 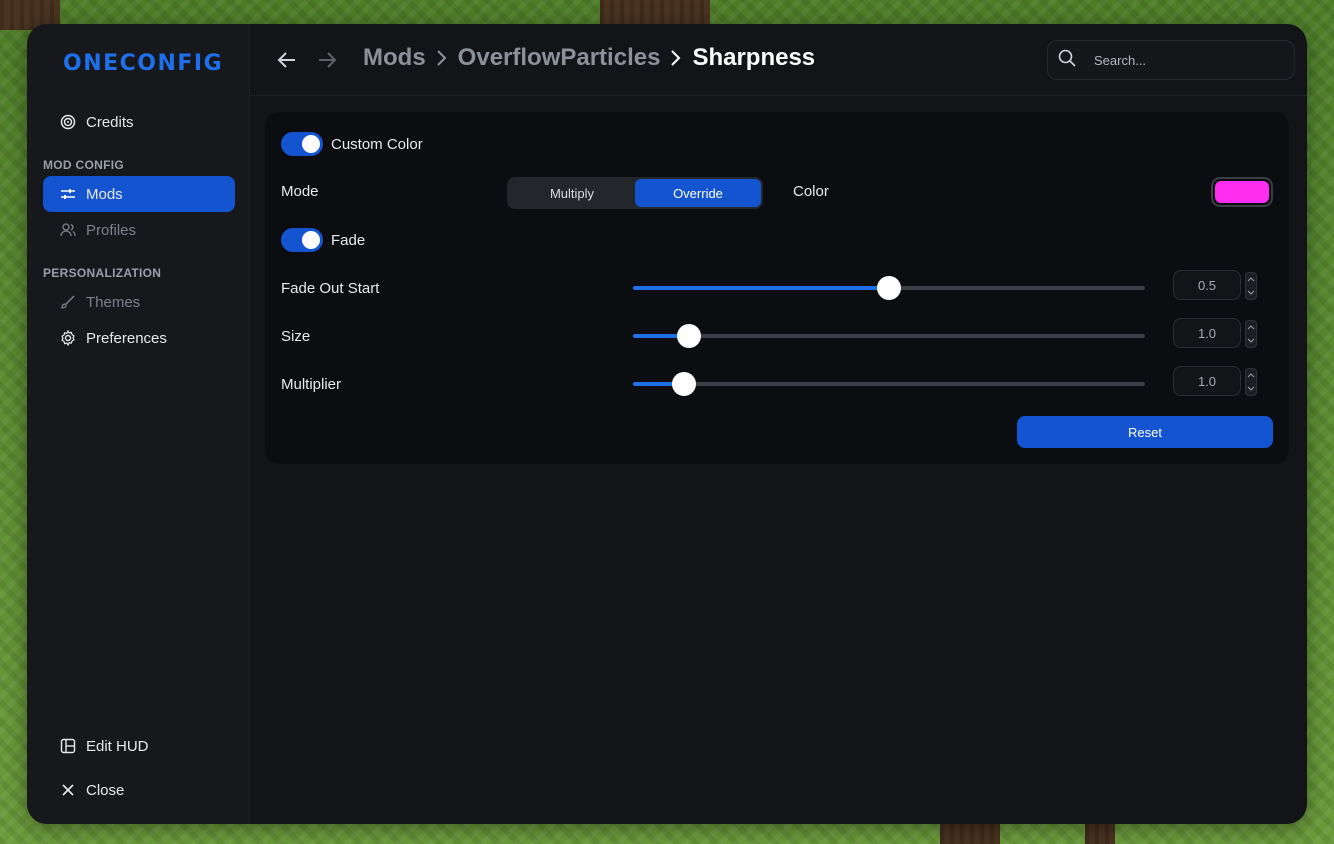 I want to click on sidebar-item-label: Preferences, so click(x=126, y=338).